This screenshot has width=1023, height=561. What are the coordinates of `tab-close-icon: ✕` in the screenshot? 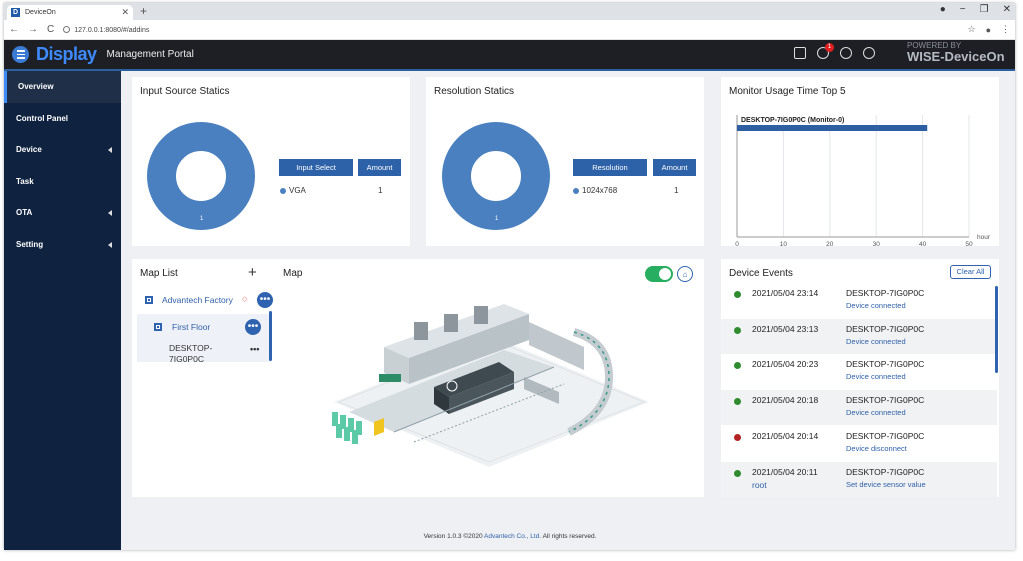 It's located at (125, 12).